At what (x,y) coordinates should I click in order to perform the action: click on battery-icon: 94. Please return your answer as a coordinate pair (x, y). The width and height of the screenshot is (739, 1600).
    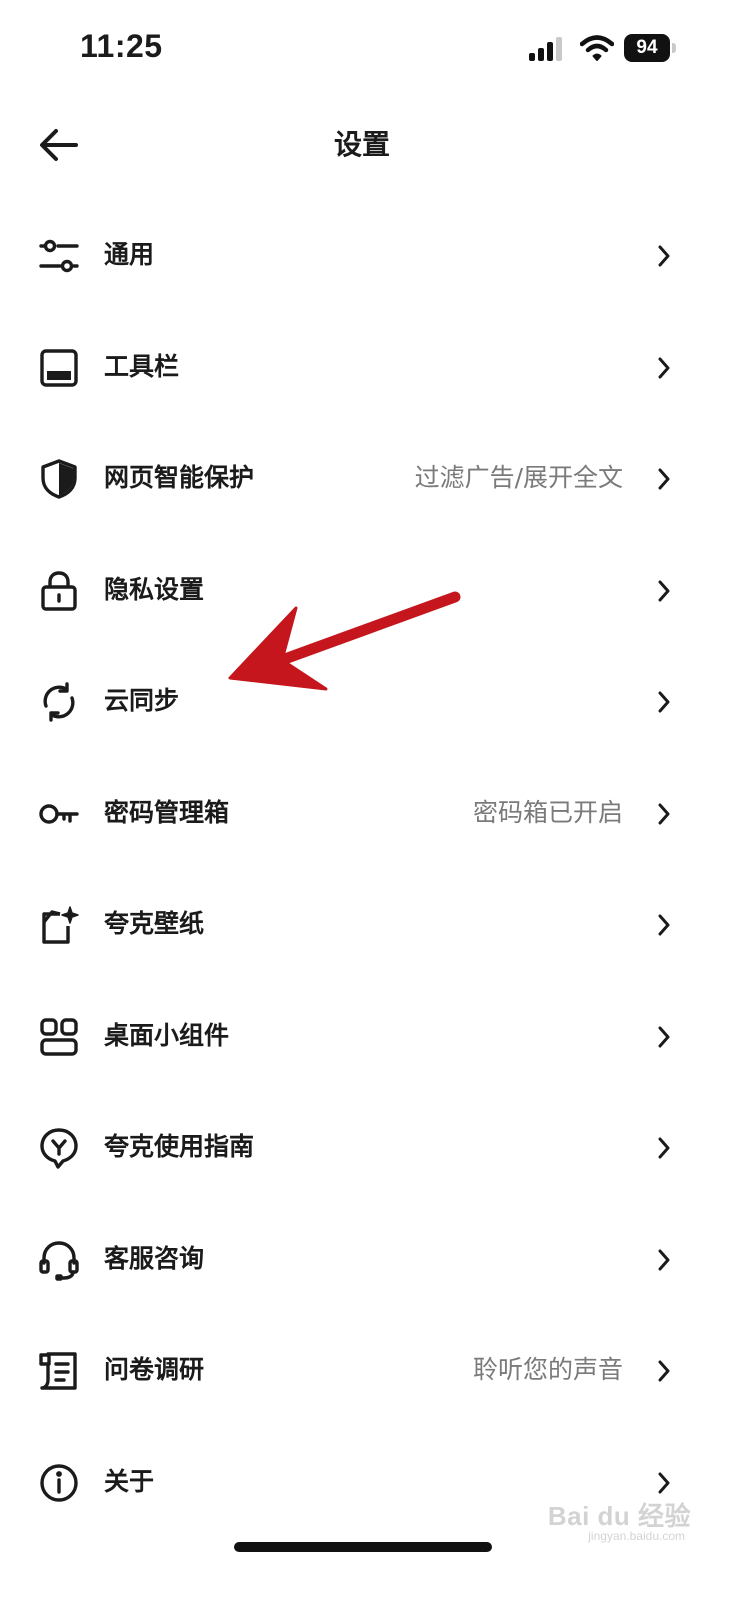
    Looking at the image, I should click on (650, 48).